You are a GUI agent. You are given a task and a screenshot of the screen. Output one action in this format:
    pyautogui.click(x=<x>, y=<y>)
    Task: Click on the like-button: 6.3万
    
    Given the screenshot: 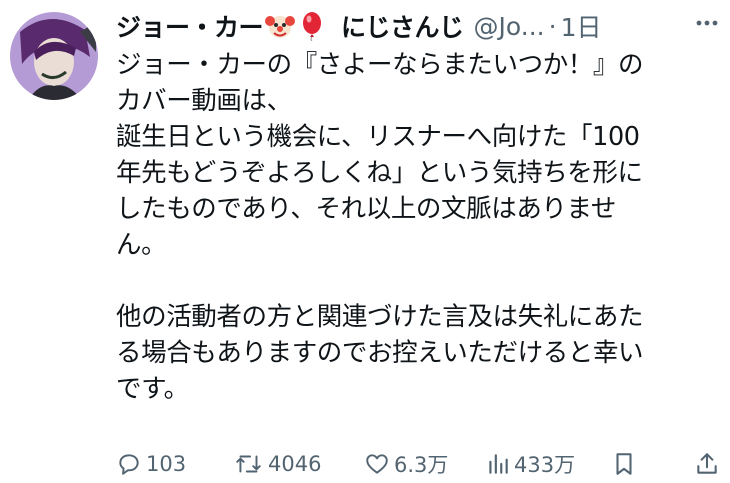 What is the action you would take?
    pyautogui.click(x=406, y=464)
    